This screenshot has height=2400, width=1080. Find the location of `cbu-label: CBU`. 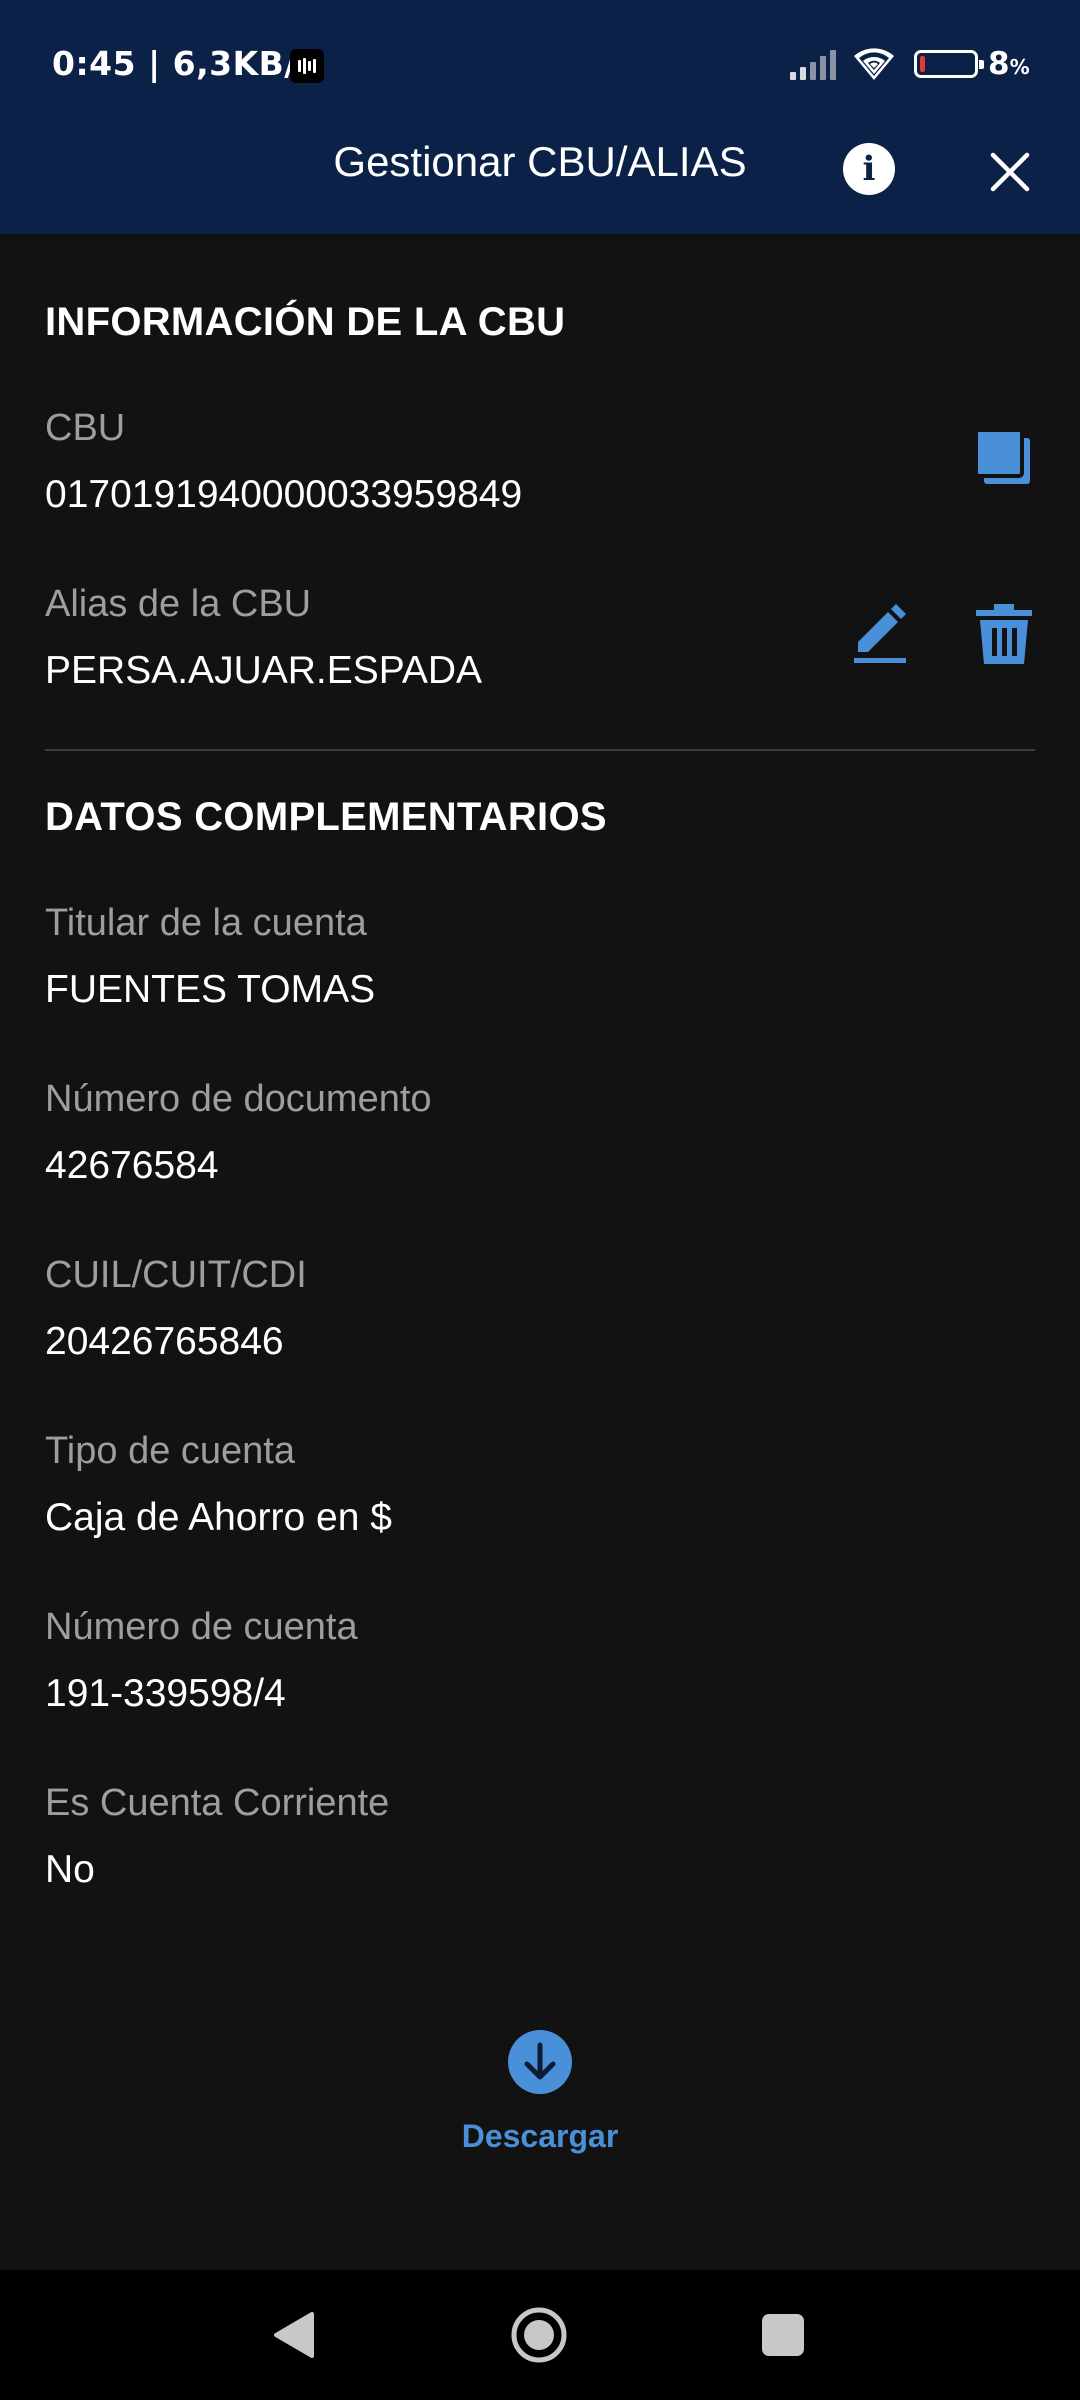

cbu-label: CBU is located at coordinates (85, 428).